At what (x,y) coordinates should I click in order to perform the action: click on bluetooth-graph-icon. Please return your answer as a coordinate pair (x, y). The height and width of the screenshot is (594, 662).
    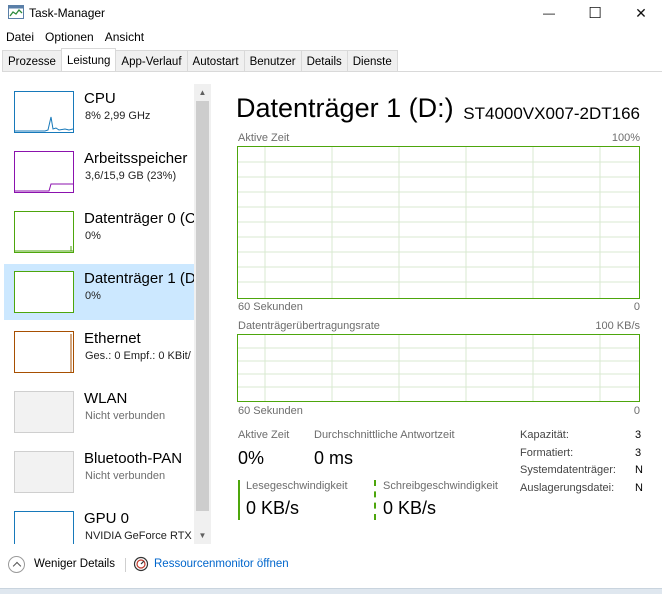
    Looking at the image, I should click on (44, 472).